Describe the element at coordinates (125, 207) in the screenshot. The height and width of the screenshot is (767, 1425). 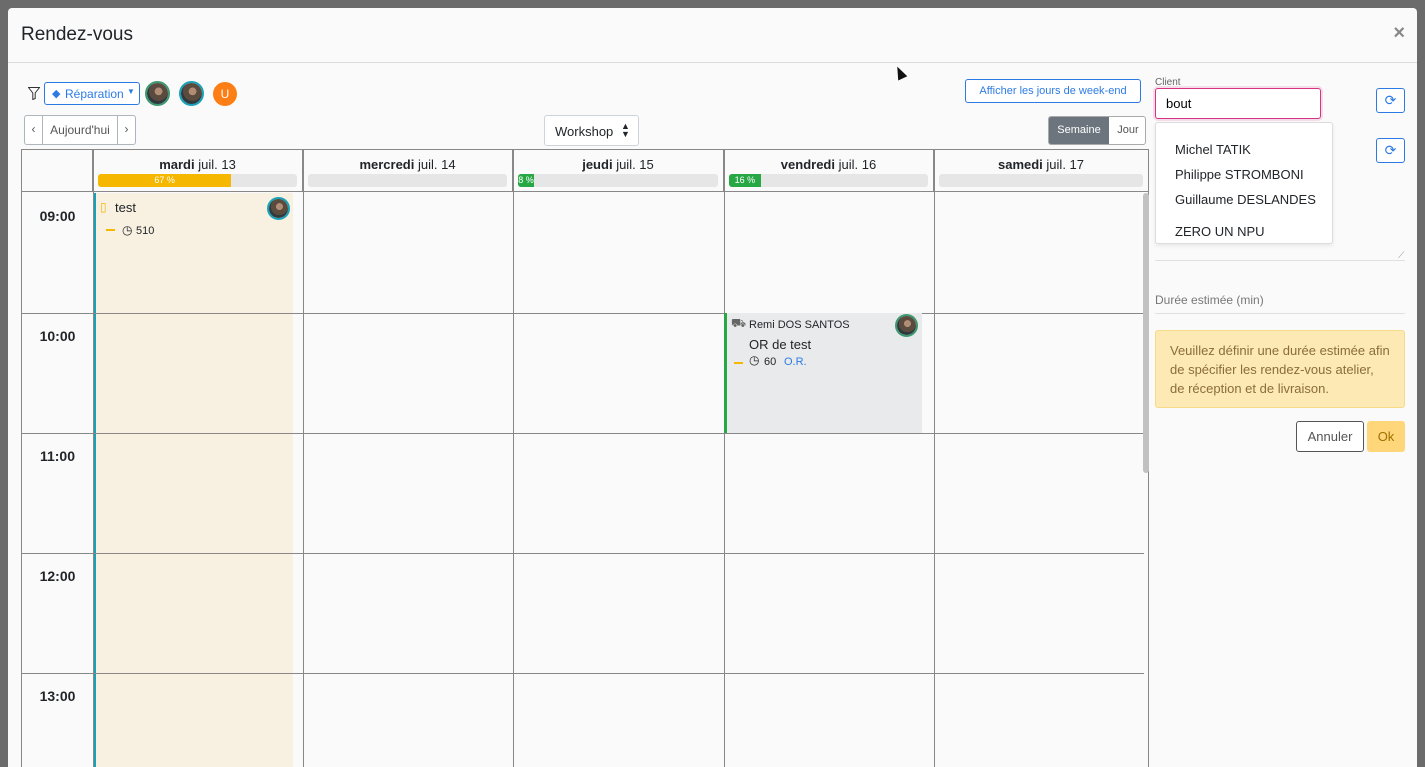
I see `event-title: test` at that location.